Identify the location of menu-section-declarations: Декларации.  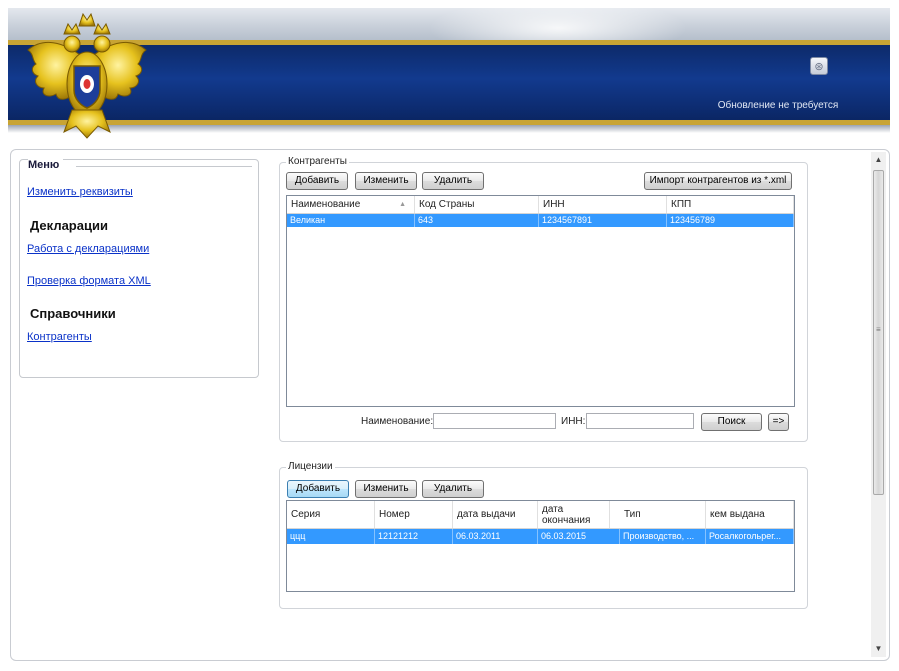
(69, 225).